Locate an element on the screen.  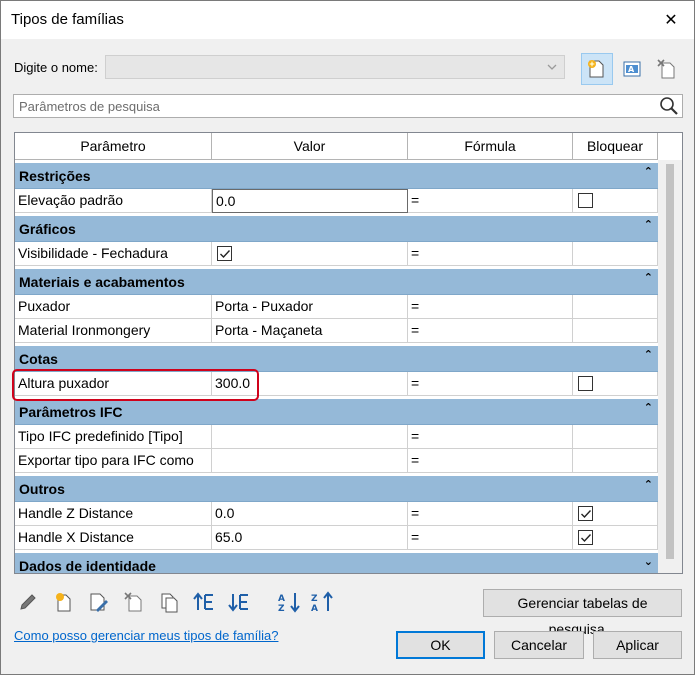
table-row: Material Ironmongery Porta - Maçaneta = is located at coordinates (336, 331).